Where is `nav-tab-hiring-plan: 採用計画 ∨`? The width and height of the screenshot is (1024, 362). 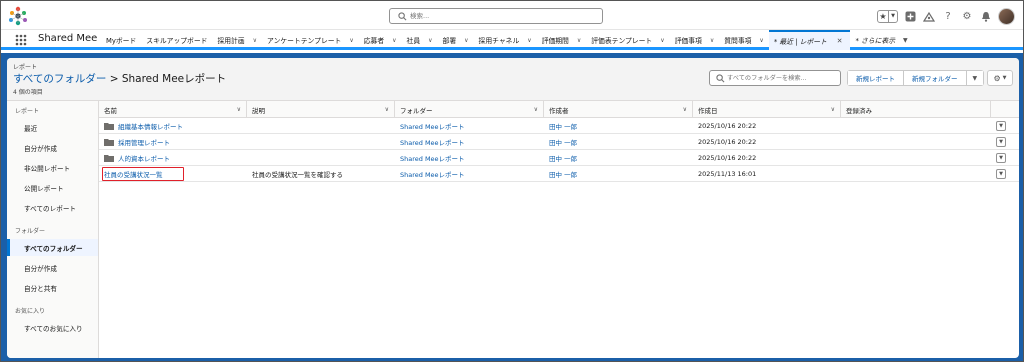
nav-tab-hiring-plan: 採用計画 ∨ is located at coordinates (237, 40).